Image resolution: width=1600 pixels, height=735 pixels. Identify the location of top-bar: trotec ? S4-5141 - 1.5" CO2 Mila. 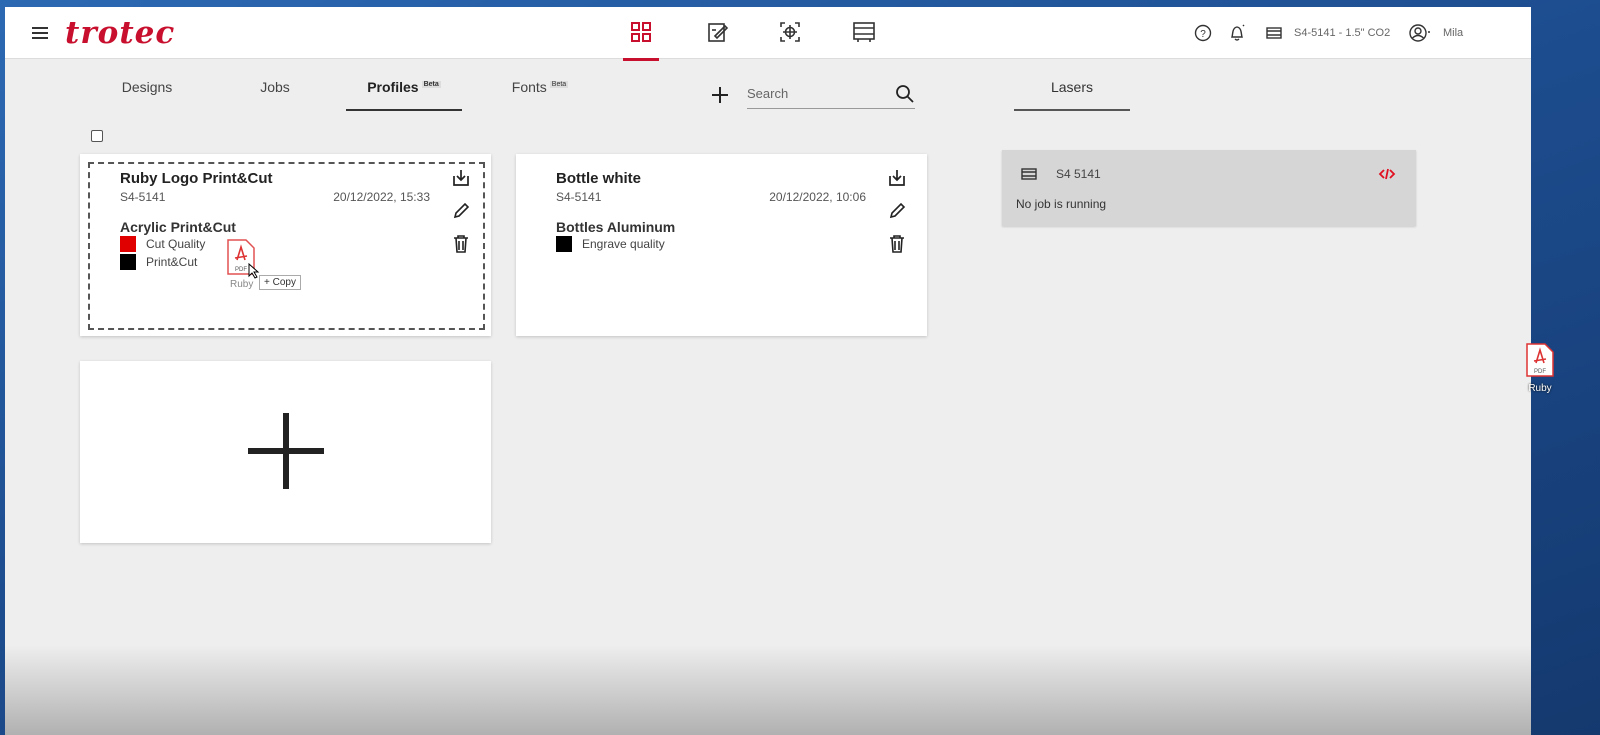
(768, 34).